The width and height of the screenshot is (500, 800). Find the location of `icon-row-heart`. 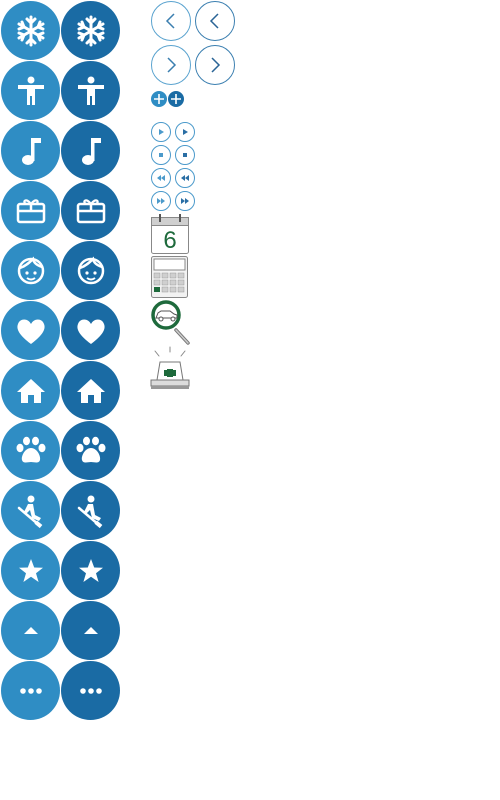

icon-row-heart is located at coordinates (61, 330).